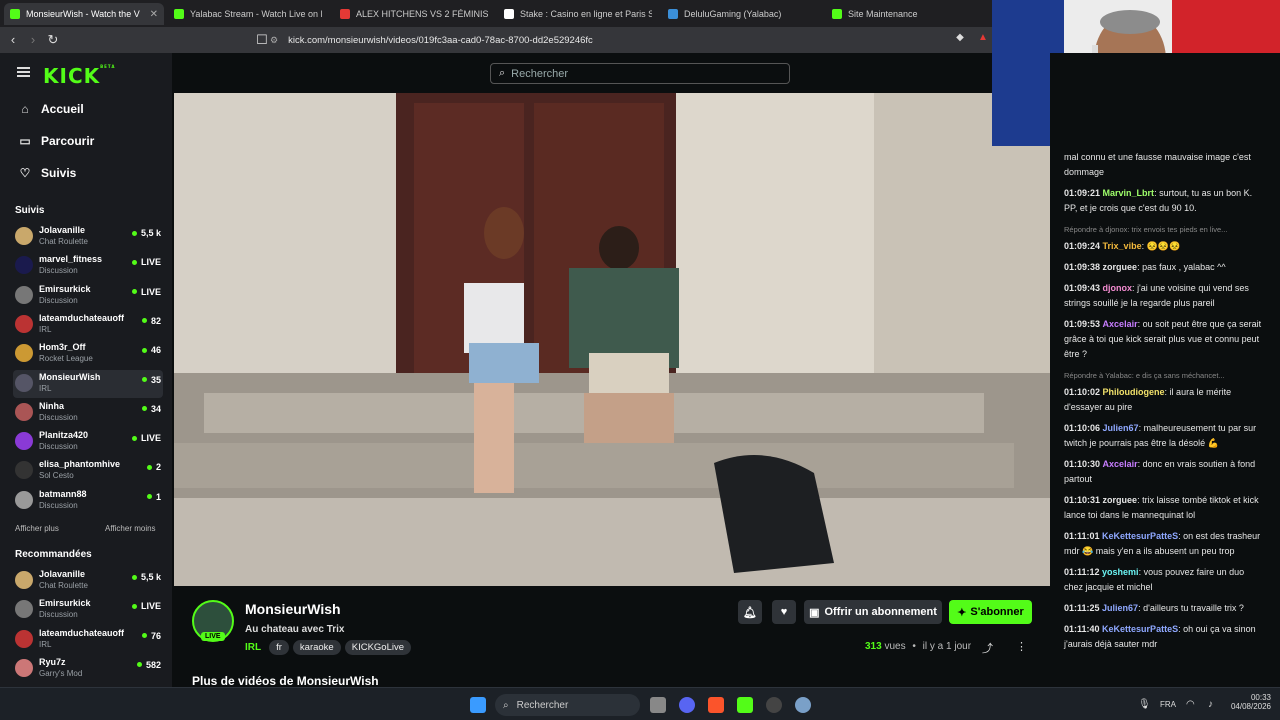 The height and width of the screenshot is (720, 1280). Describe the element at coordinates (146, 438) in the screenshot. I see `viewer-count: LIVE` at that location.